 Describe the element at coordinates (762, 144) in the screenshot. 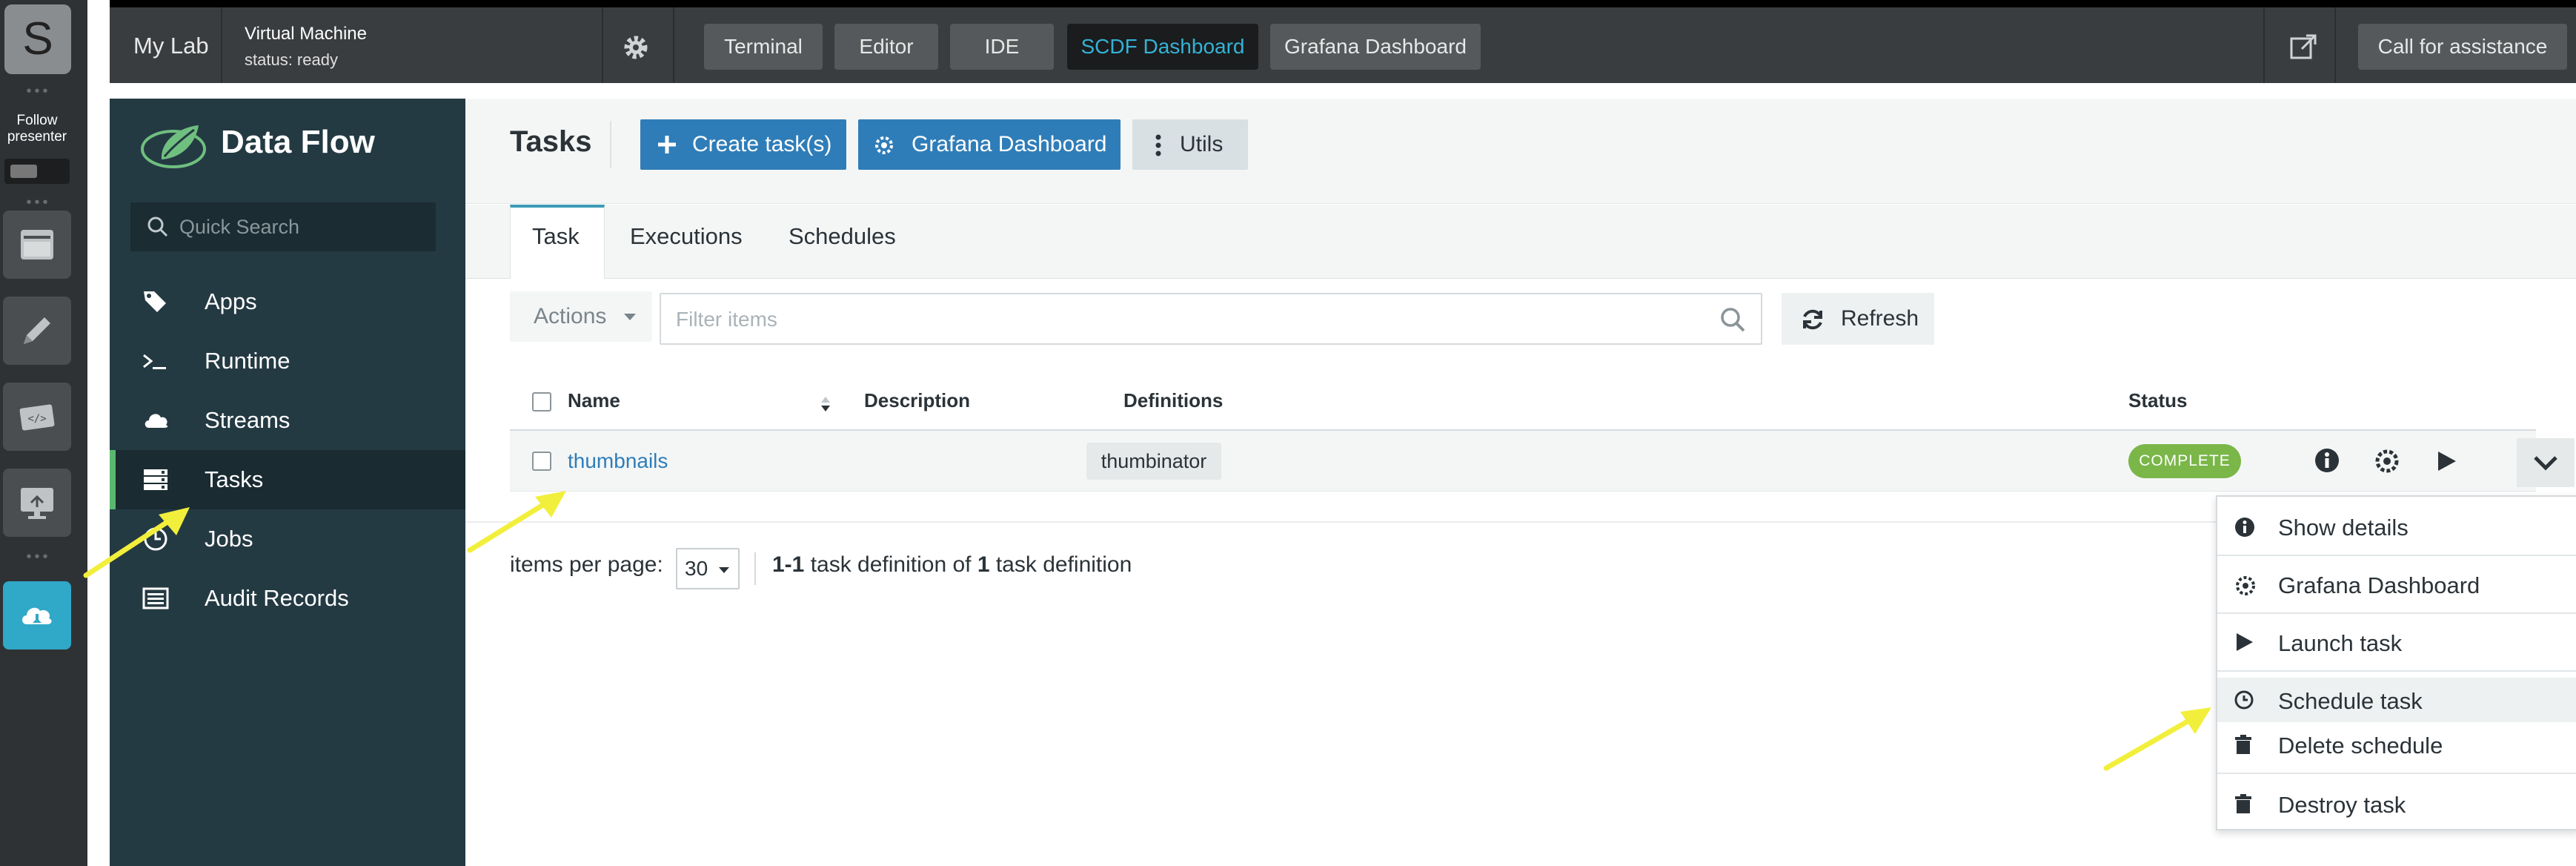

I see `create-task-label: Create task(s)` at that location.